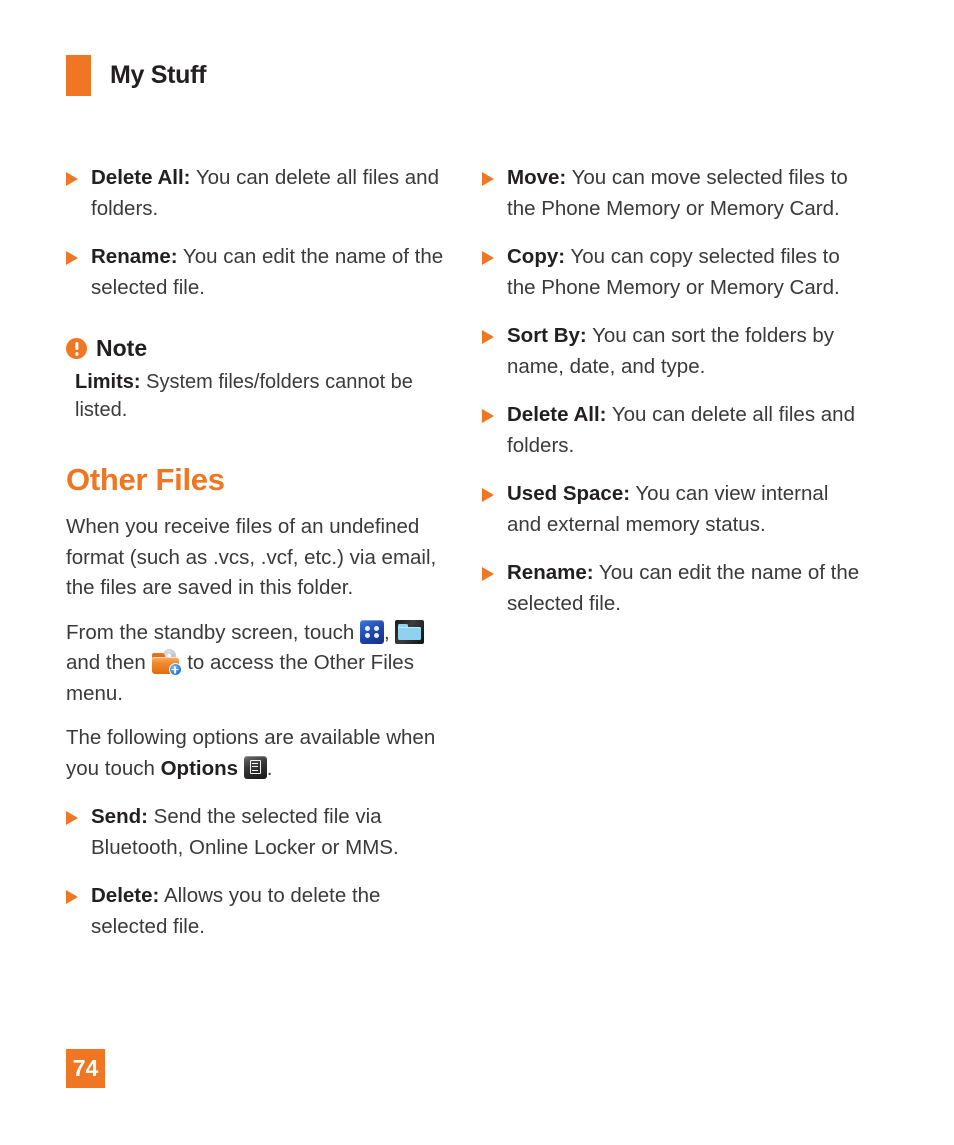 This screenshot has width=954, height=1145. Describe the element at coordinates (119, 816) in the screenshot. I see `bullet-term: Send:` at that location.